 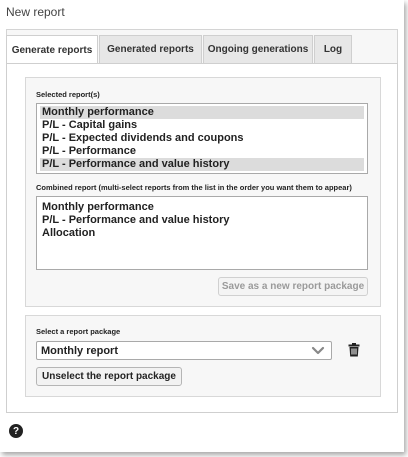 I want to click on list-item: Allocation, so click(x=202, y=233).